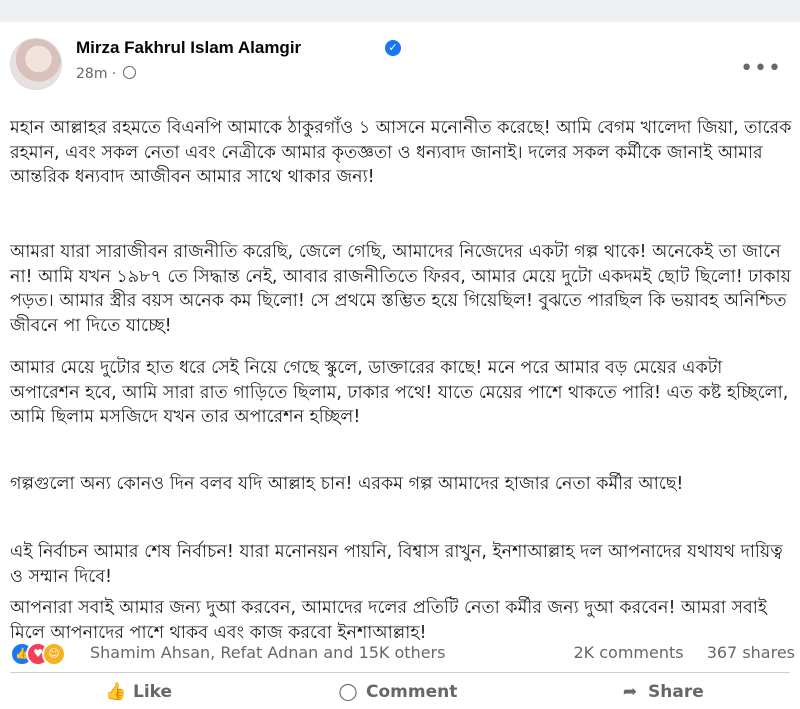  I want to click on globe-icon, so click(129, 72).